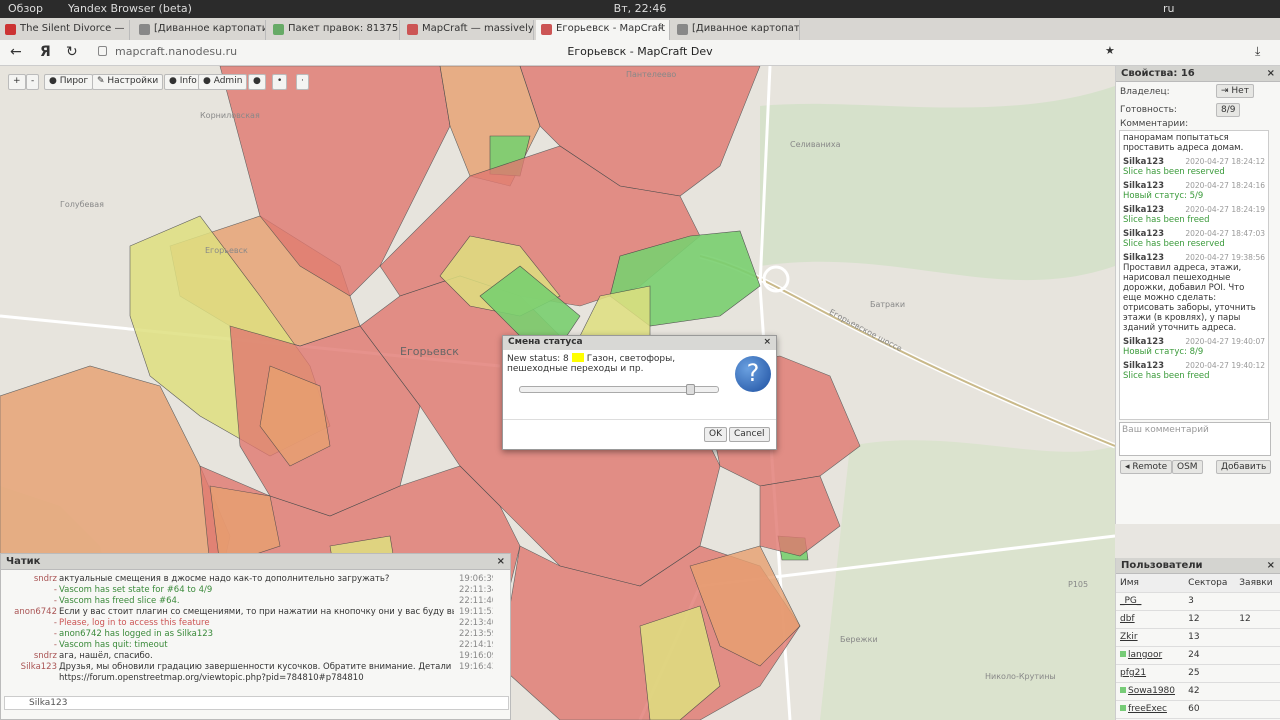 The width and height of the screenshot is (1280, 720). I want to click on chat-user: Silka123, so click(48, 703).